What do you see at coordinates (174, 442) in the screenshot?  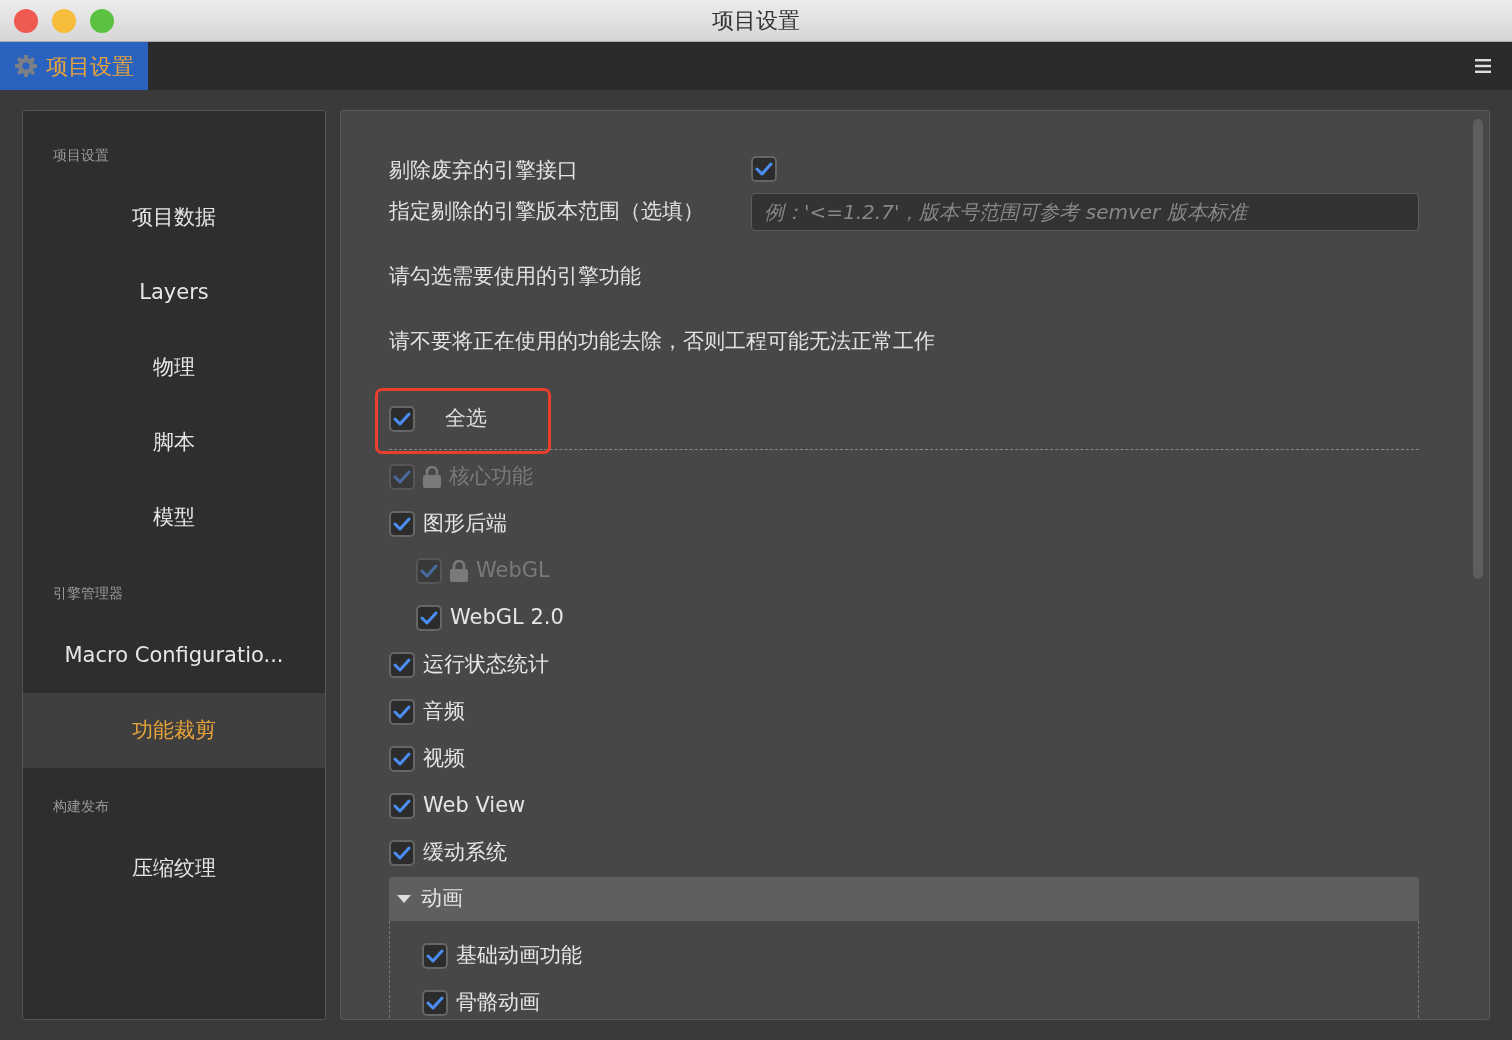 I see `sidebar-item: 脚本` at bounding box center [174, 442].